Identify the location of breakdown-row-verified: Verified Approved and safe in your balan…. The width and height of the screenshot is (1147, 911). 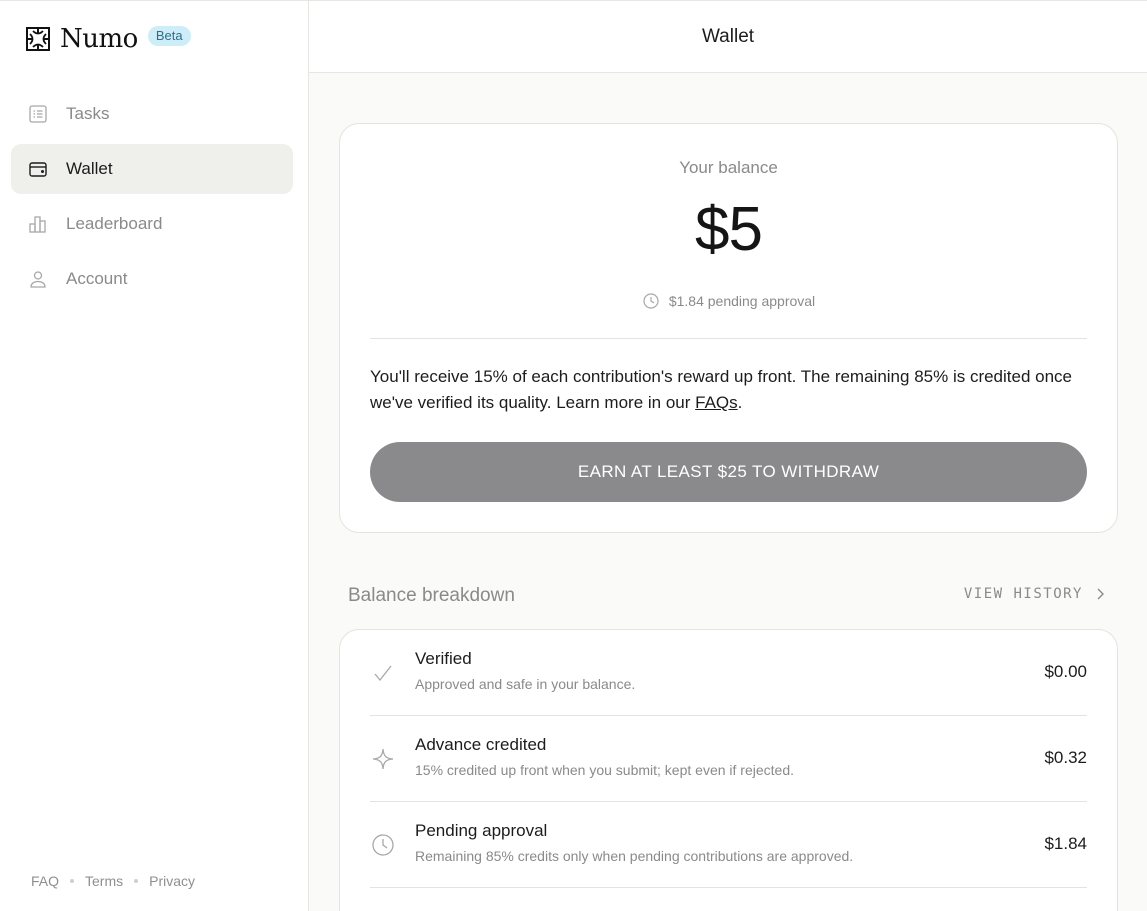
(728, 673).